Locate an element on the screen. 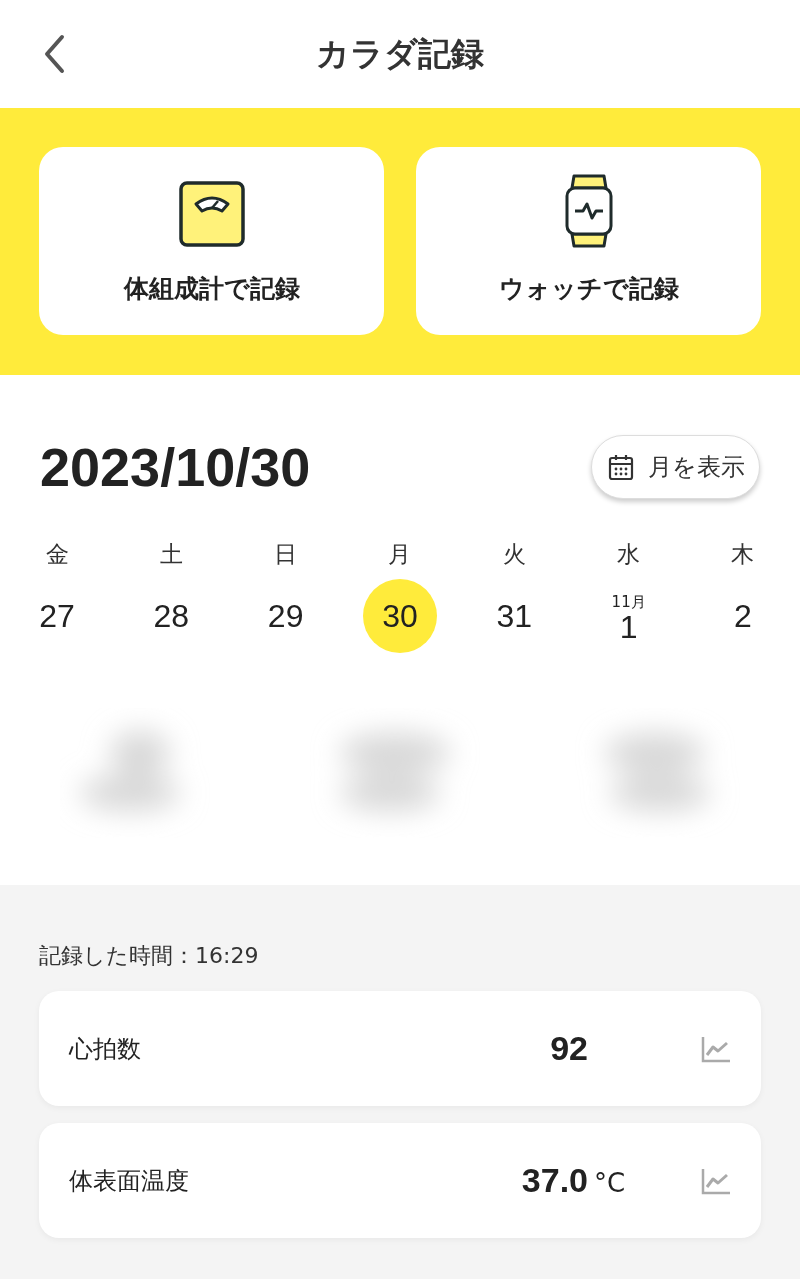 Image resolution: width=800 pixels, height=1279 pixels. day-item: 30 is located at coordinates (400, 616).